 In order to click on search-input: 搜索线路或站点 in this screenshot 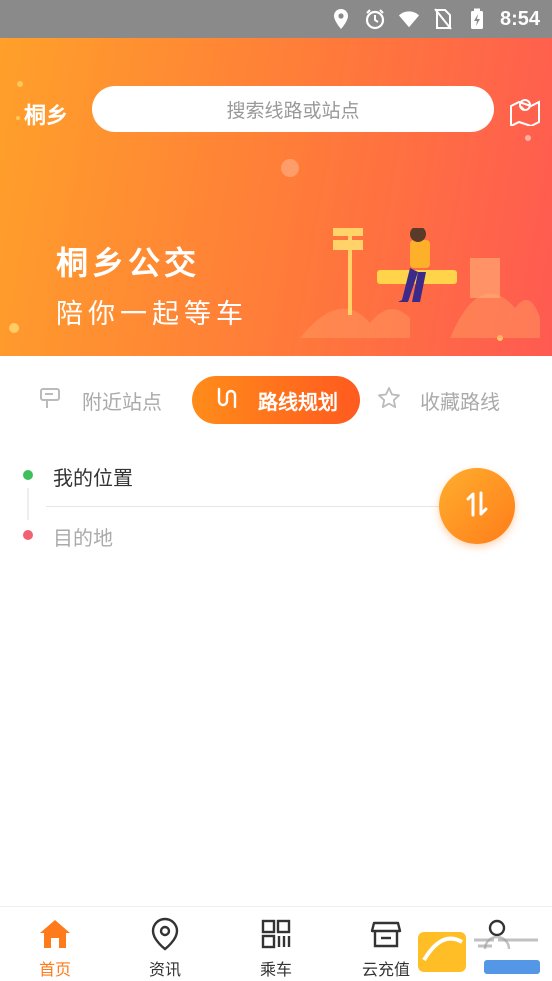, I will do `click(293, 109)`.